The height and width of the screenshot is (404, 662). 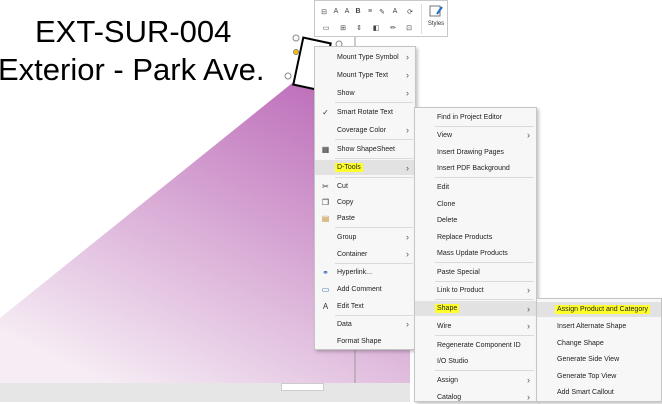 I want to click on arrange-icon: ⊞, so click(x=343, y=27).